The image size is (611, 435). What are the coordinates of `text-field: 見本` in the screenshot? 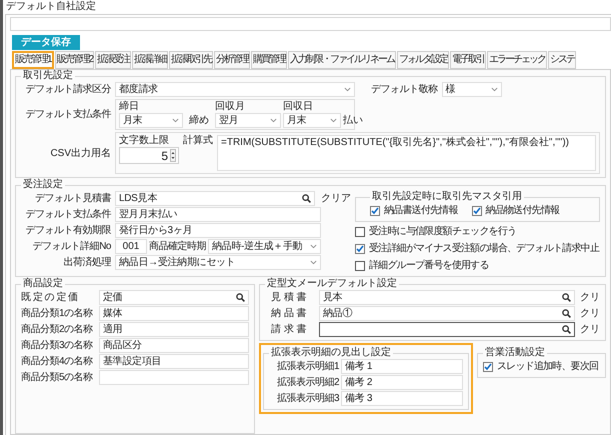 It's located at (447, 297).